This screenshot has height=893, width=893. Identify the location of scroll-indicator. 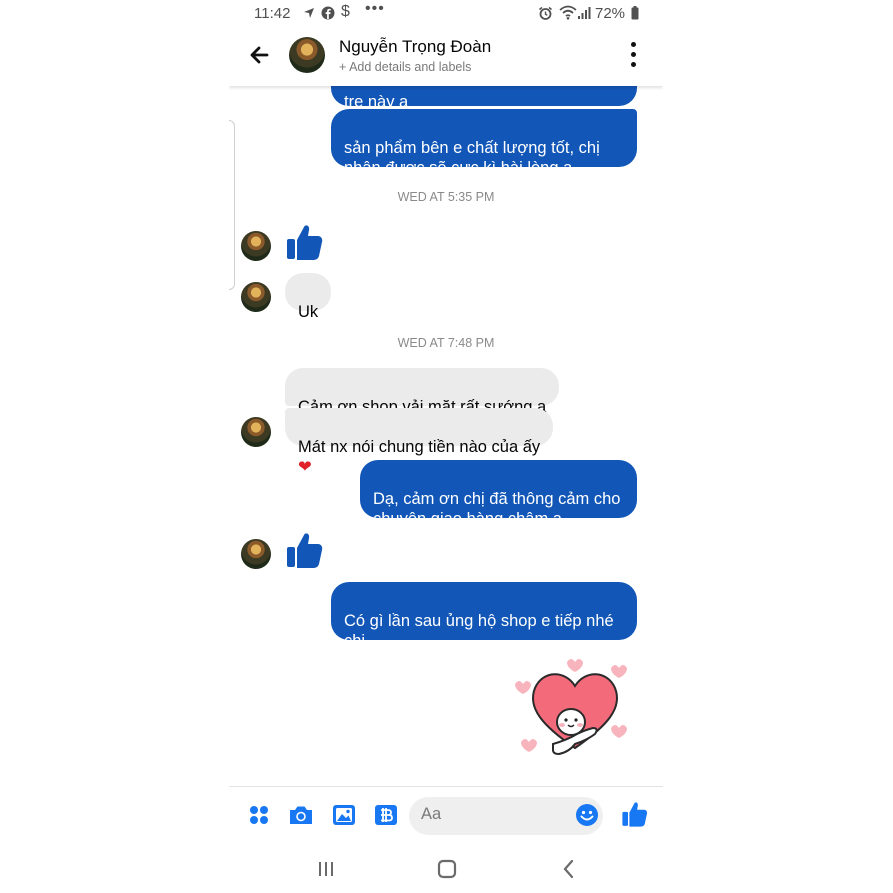
(232, 205).